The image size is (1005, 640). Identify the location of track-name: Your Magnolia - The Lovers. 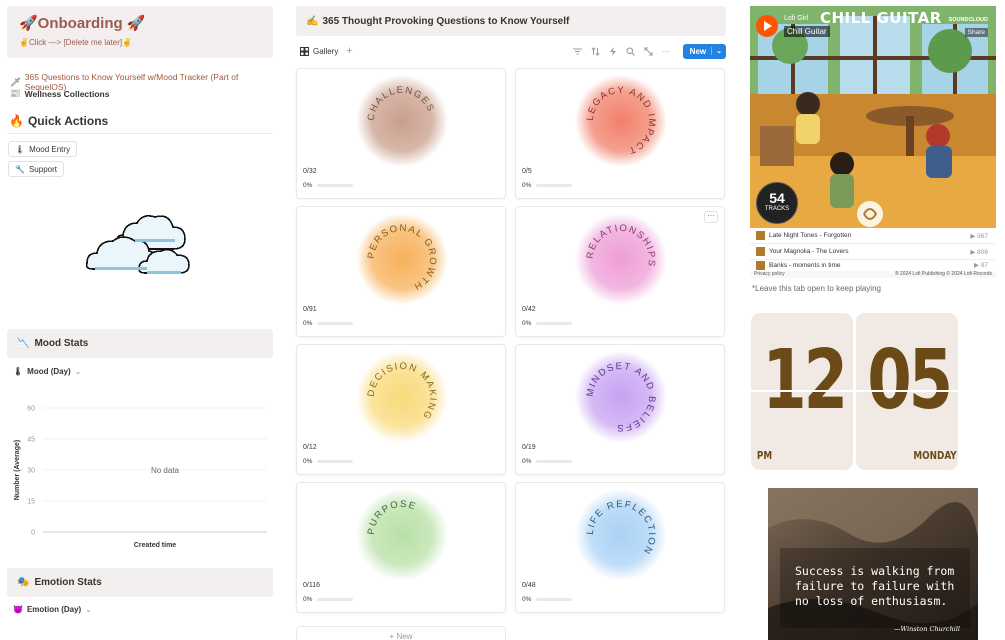
(809, 251).